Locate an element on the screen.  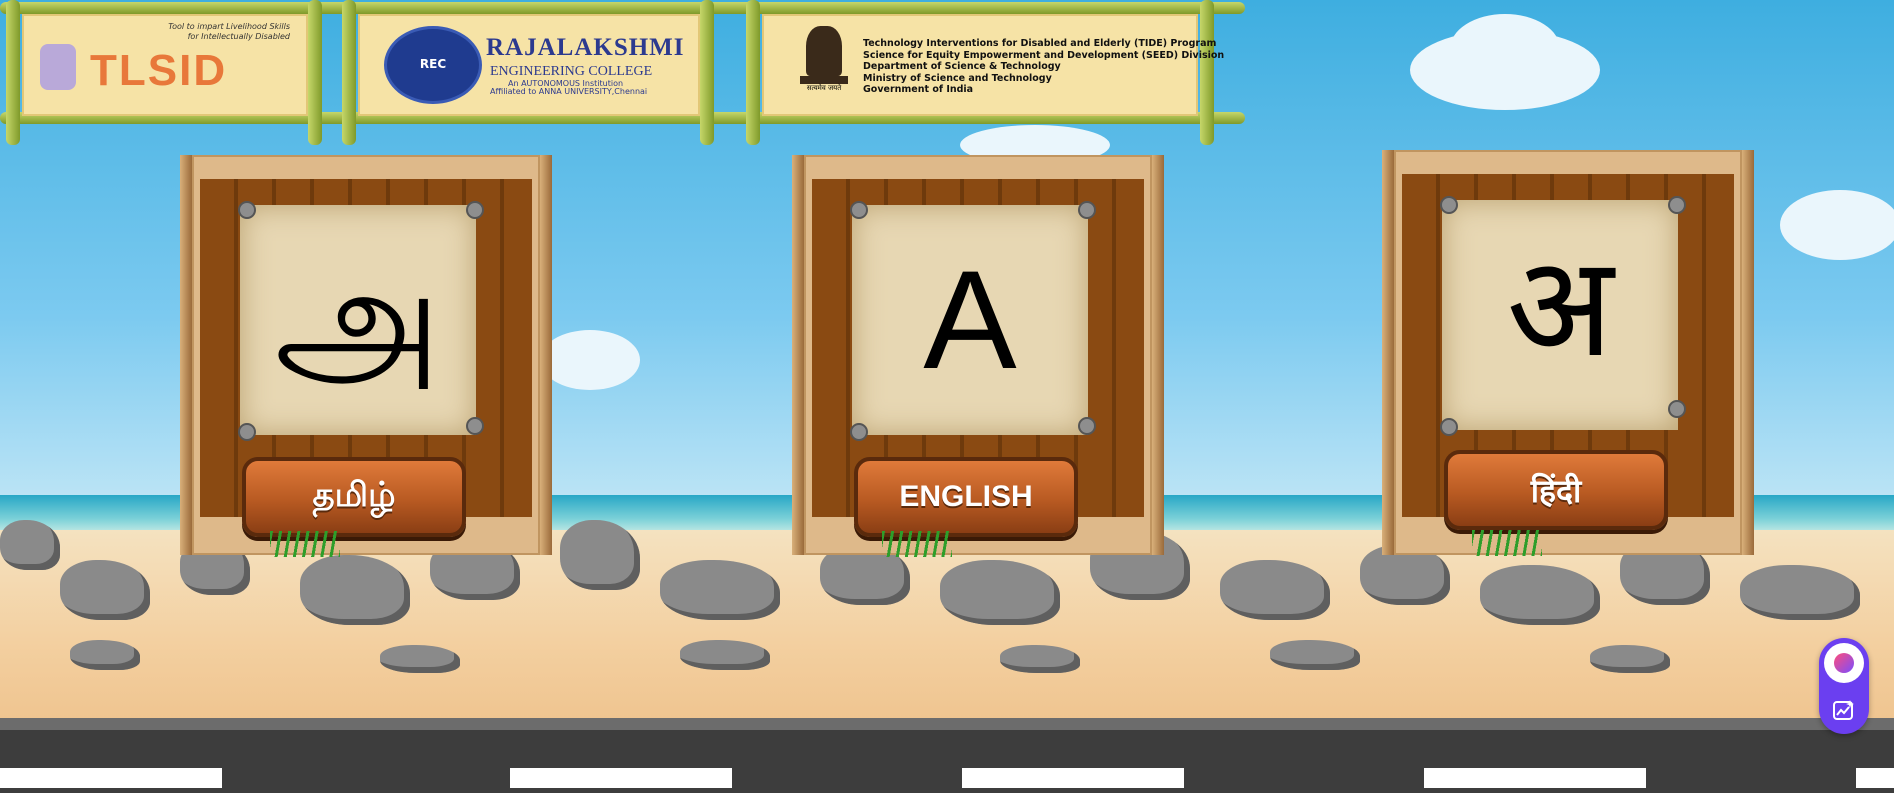
hindi-label: हिंदी is located at coordinates (1556, 490).